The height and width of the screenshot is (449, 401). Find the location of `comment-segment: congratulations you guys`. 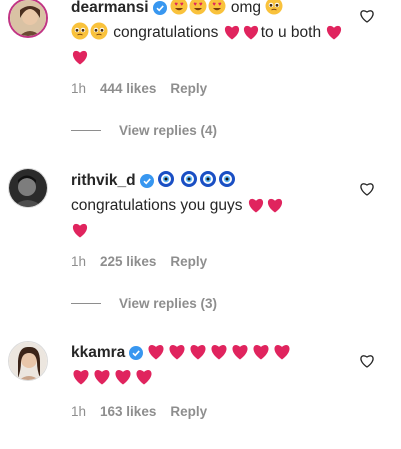

comment-segment: congratulations you guys is located at coordinates (159, 205).